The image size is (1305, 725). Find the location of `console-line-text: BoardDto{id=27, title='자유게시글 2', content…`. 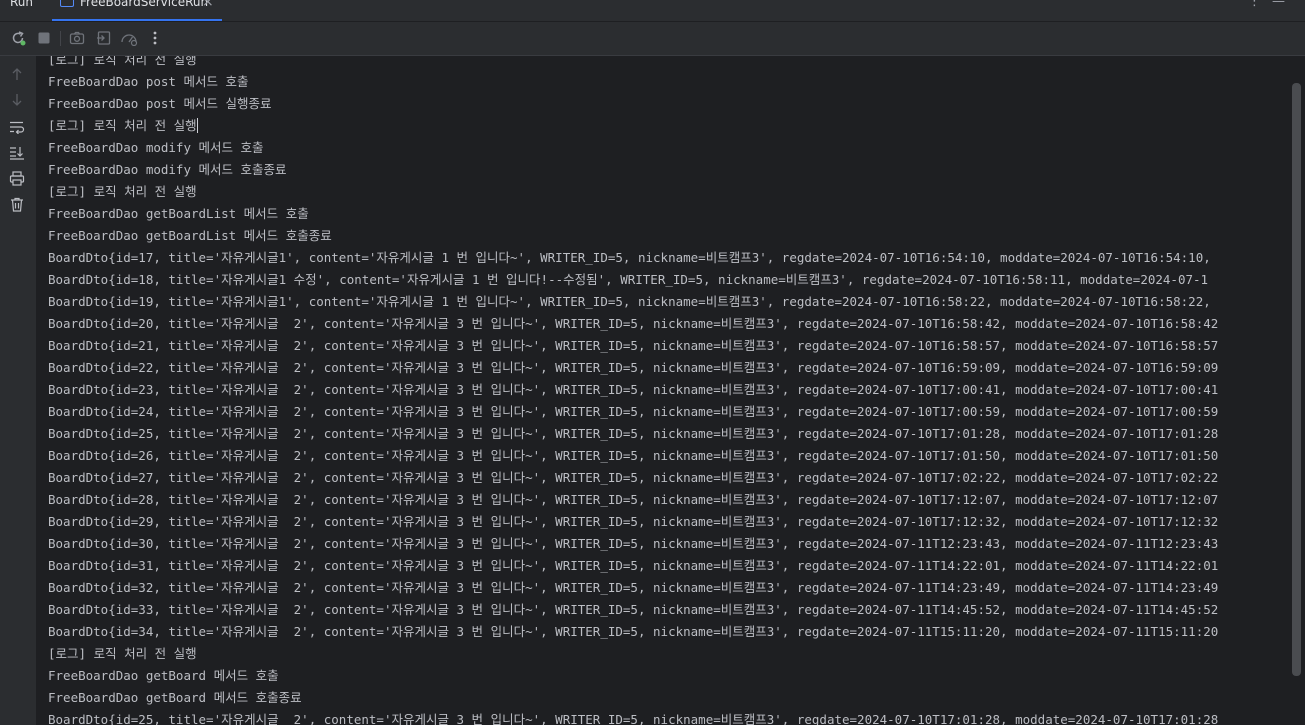

console-line-text: BoardDto{id=27, title='자유게시글 2', content… is located at coordinates (633, 477).